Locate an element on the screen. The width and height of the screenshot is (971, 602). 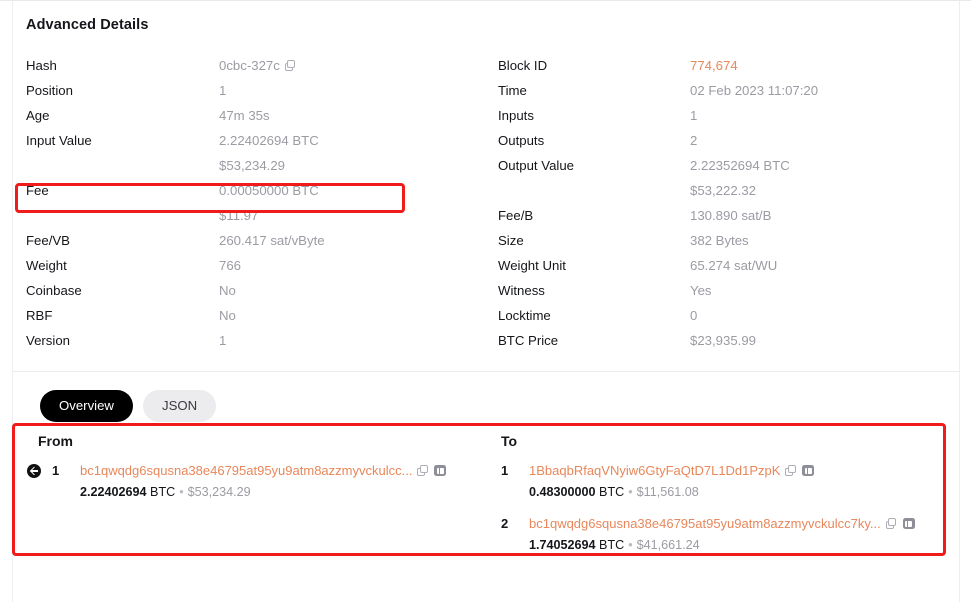
detail-label: Input Value is located at coordinates (59, 140).